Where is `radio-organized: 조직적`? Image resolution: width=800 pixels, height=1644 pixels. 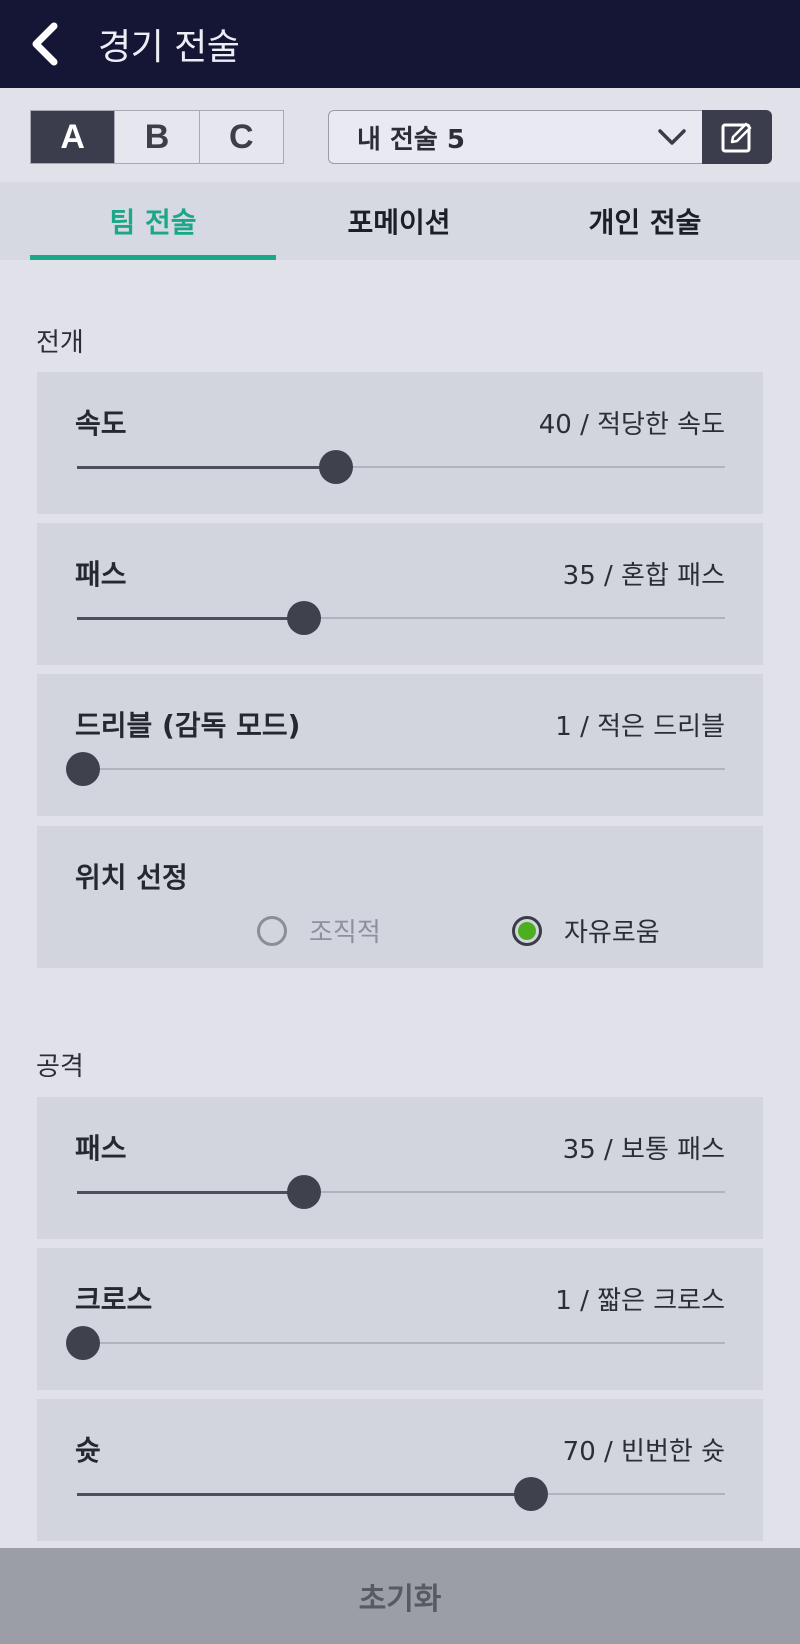
radio-organized: 조직적 is located at coordinates (319, 930).